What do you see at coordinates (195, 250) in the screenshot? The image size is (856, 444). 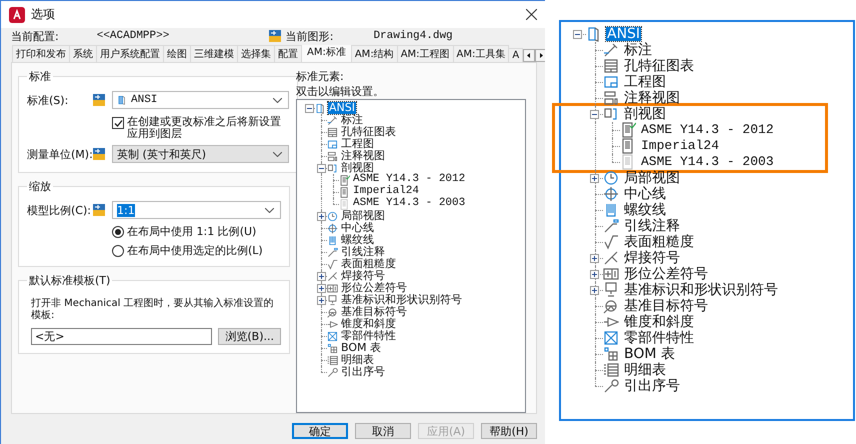 I see `radio-label: 在布局中使用选定的比例(L)` at bounding box center [195, 250].